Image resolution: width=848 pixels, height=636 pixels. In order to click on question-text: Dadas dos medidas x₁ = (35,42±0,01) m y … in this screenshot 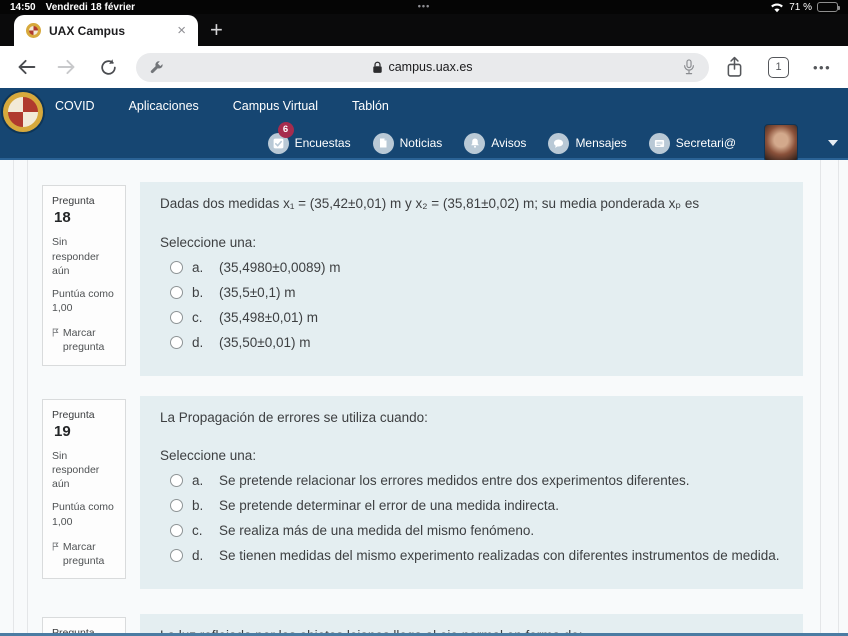, I will do `click(430, 203)`.